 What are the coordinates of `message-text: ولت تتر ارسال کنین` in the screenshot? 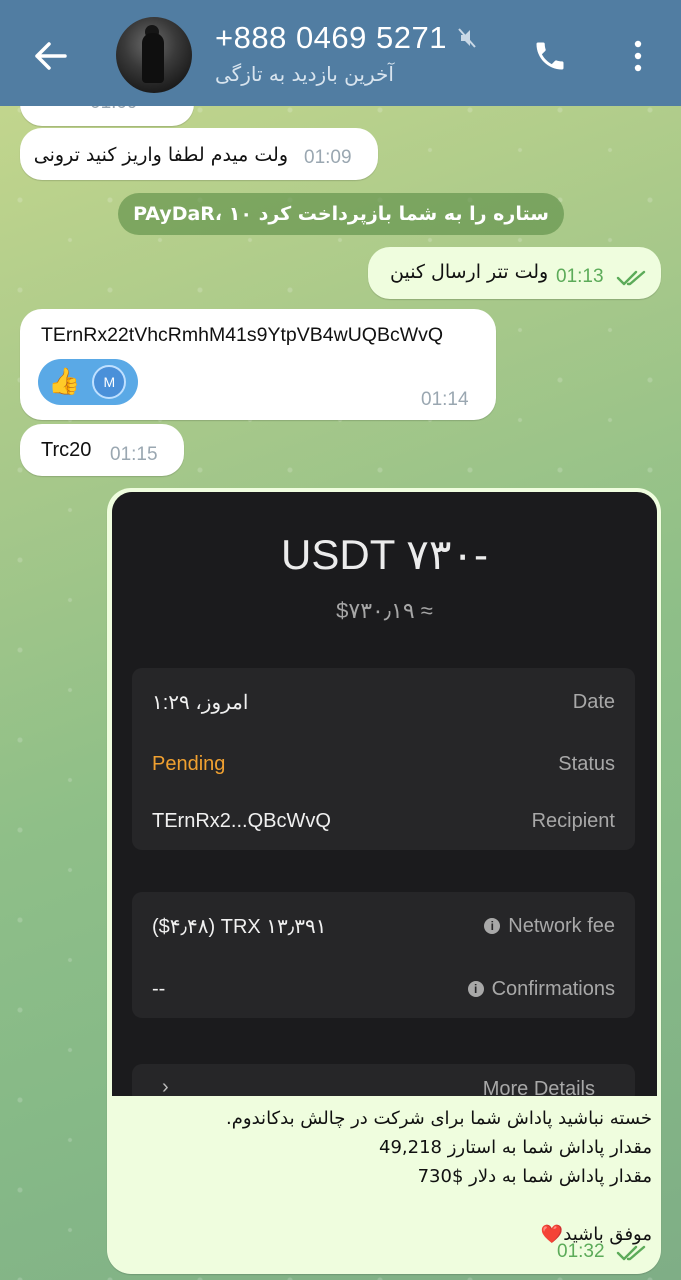 It's located at (469, 272).